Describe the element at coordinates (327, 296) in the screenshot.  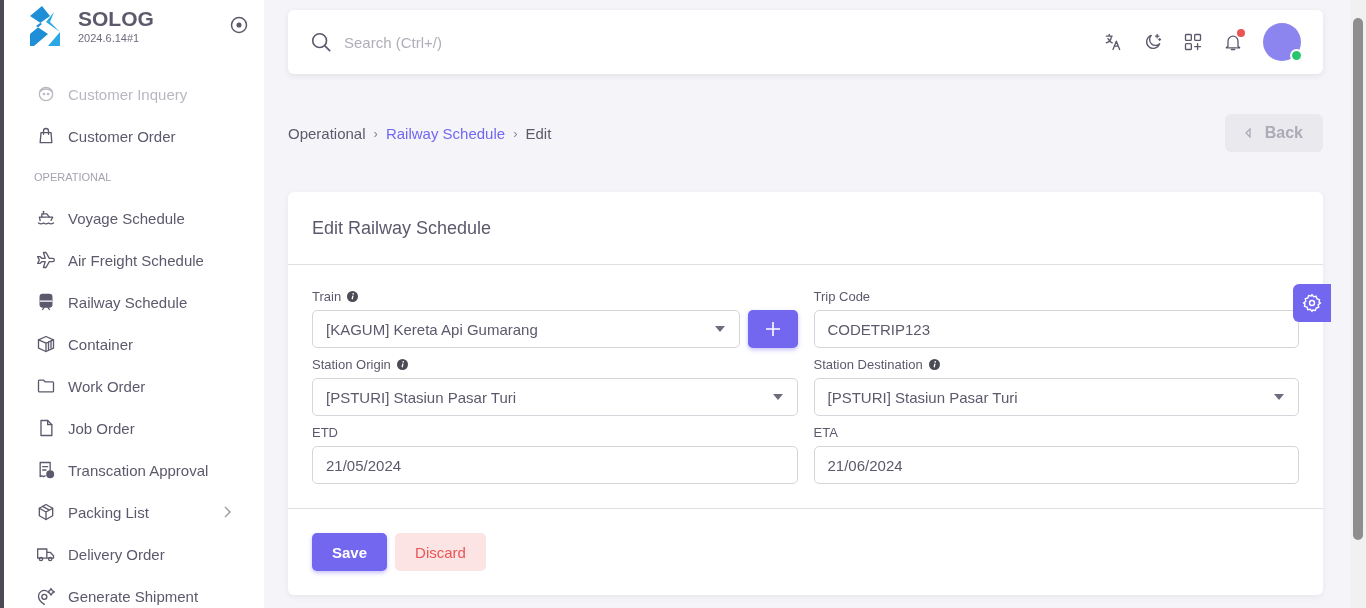
I see `field-label: Train` at that location.